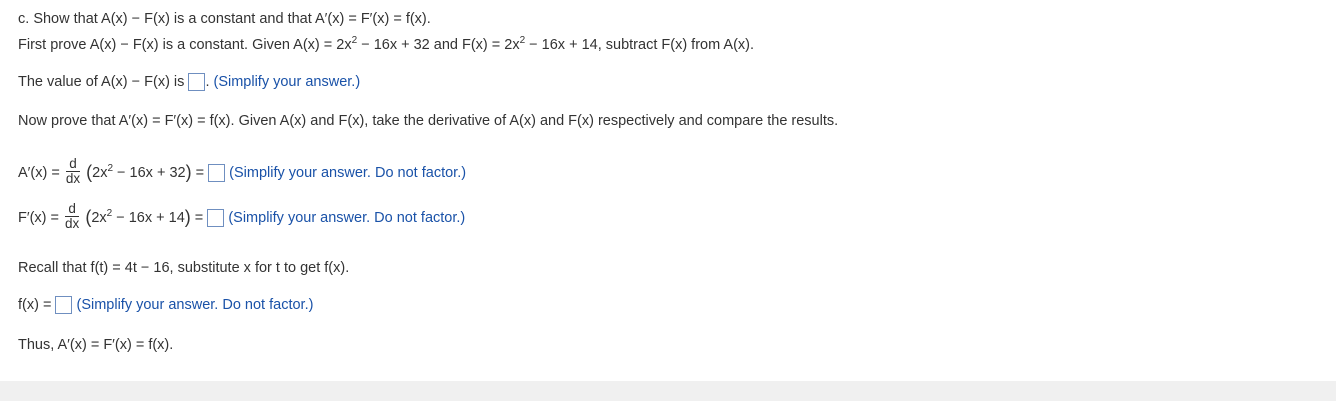 This screenshot has height=401, width=1336. I want to click on expr-a-rest: − 16x + 32, so click(149, 173).